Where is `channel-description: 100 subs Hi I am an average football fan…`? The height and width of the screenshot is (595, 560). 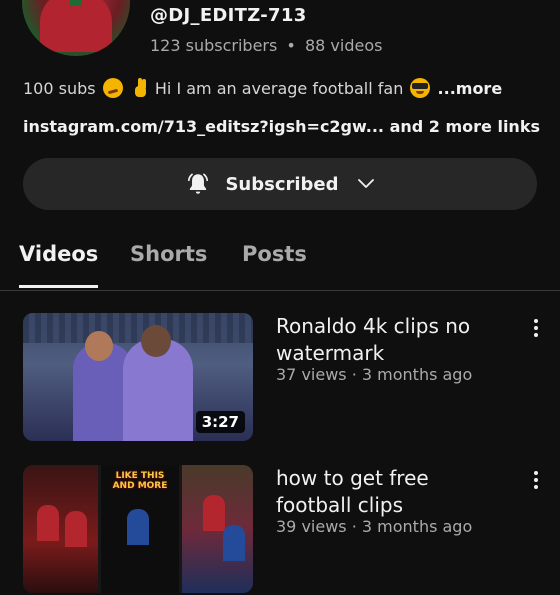 channel-description: 100 subs Hi I am an average football fan… is located at coordinates (262, 88).